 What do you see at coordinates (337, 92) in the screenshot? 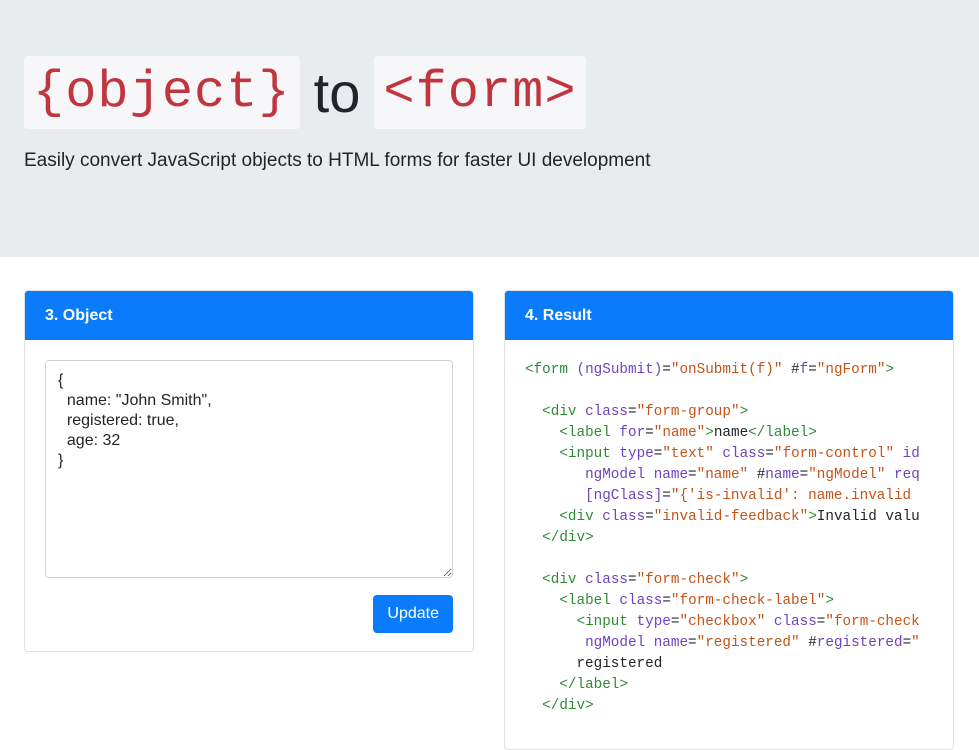
I see `title-connector: to` at bounding box center [337, 92].